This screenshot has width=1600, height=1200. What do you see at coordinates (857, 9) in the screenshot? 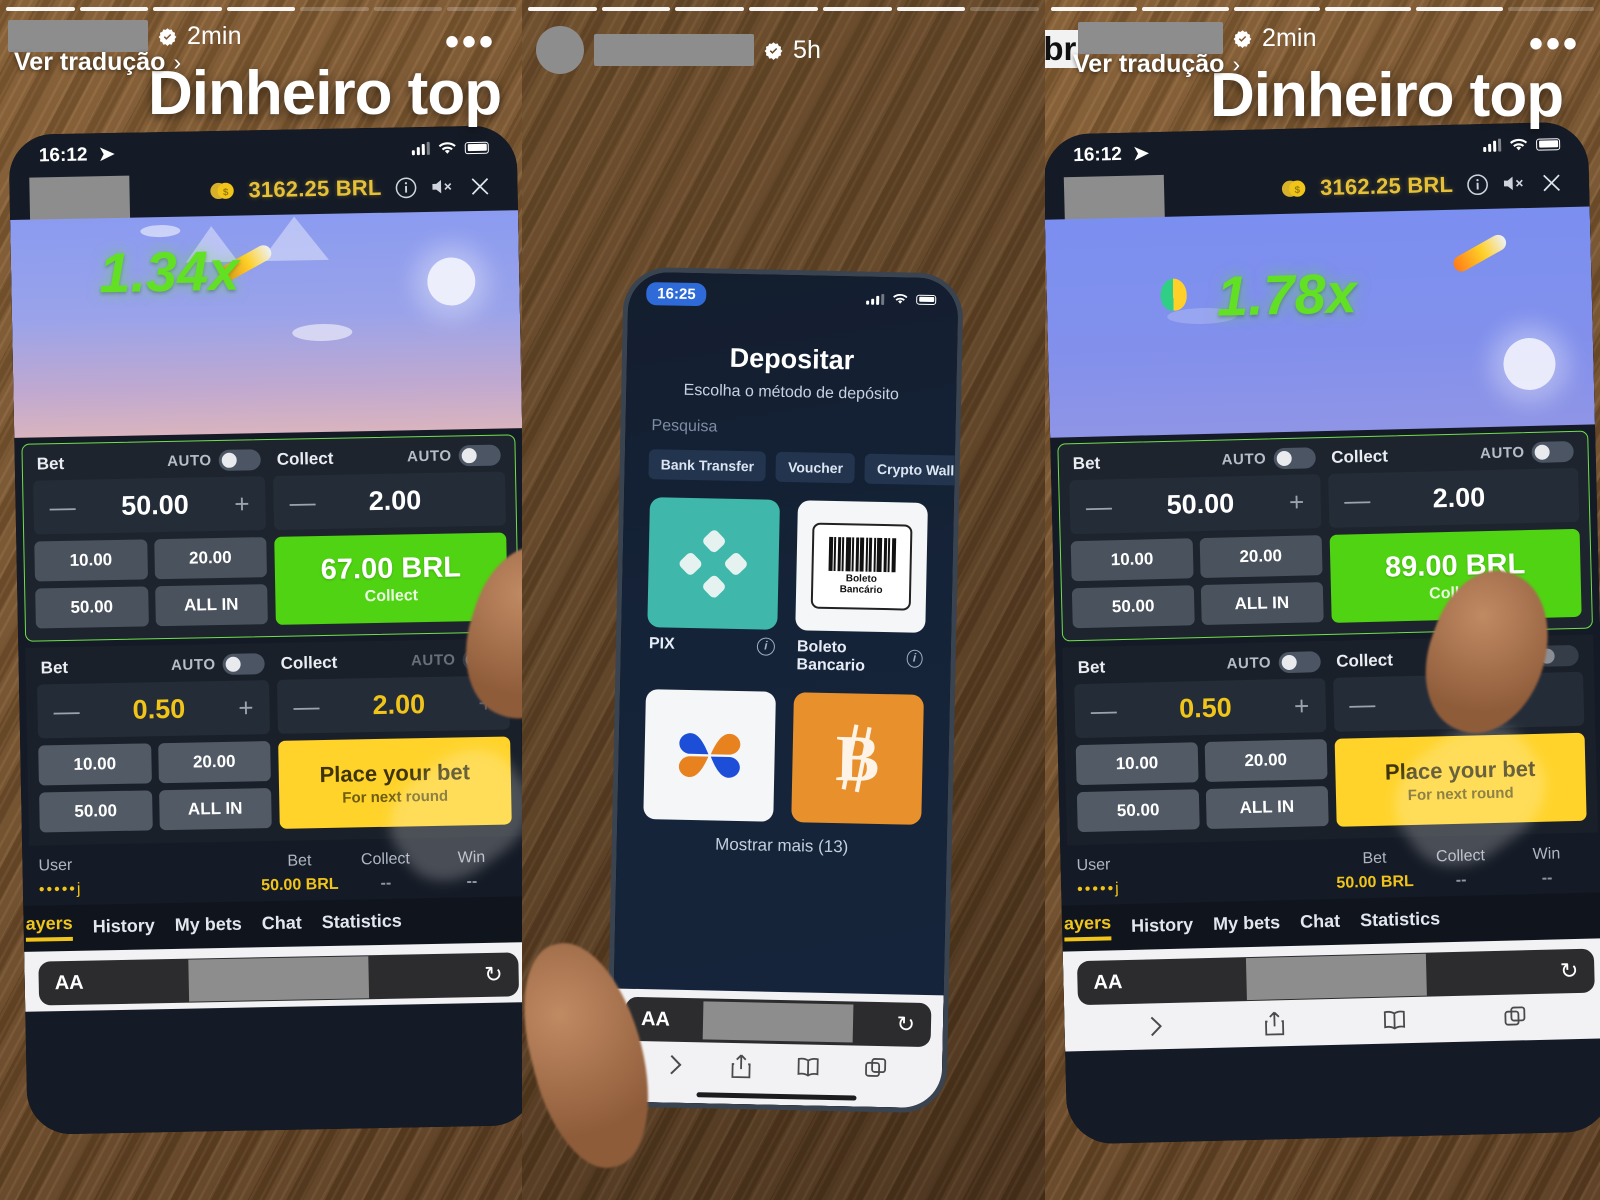
I see `progress-segment` at bounding box center [857, 9].